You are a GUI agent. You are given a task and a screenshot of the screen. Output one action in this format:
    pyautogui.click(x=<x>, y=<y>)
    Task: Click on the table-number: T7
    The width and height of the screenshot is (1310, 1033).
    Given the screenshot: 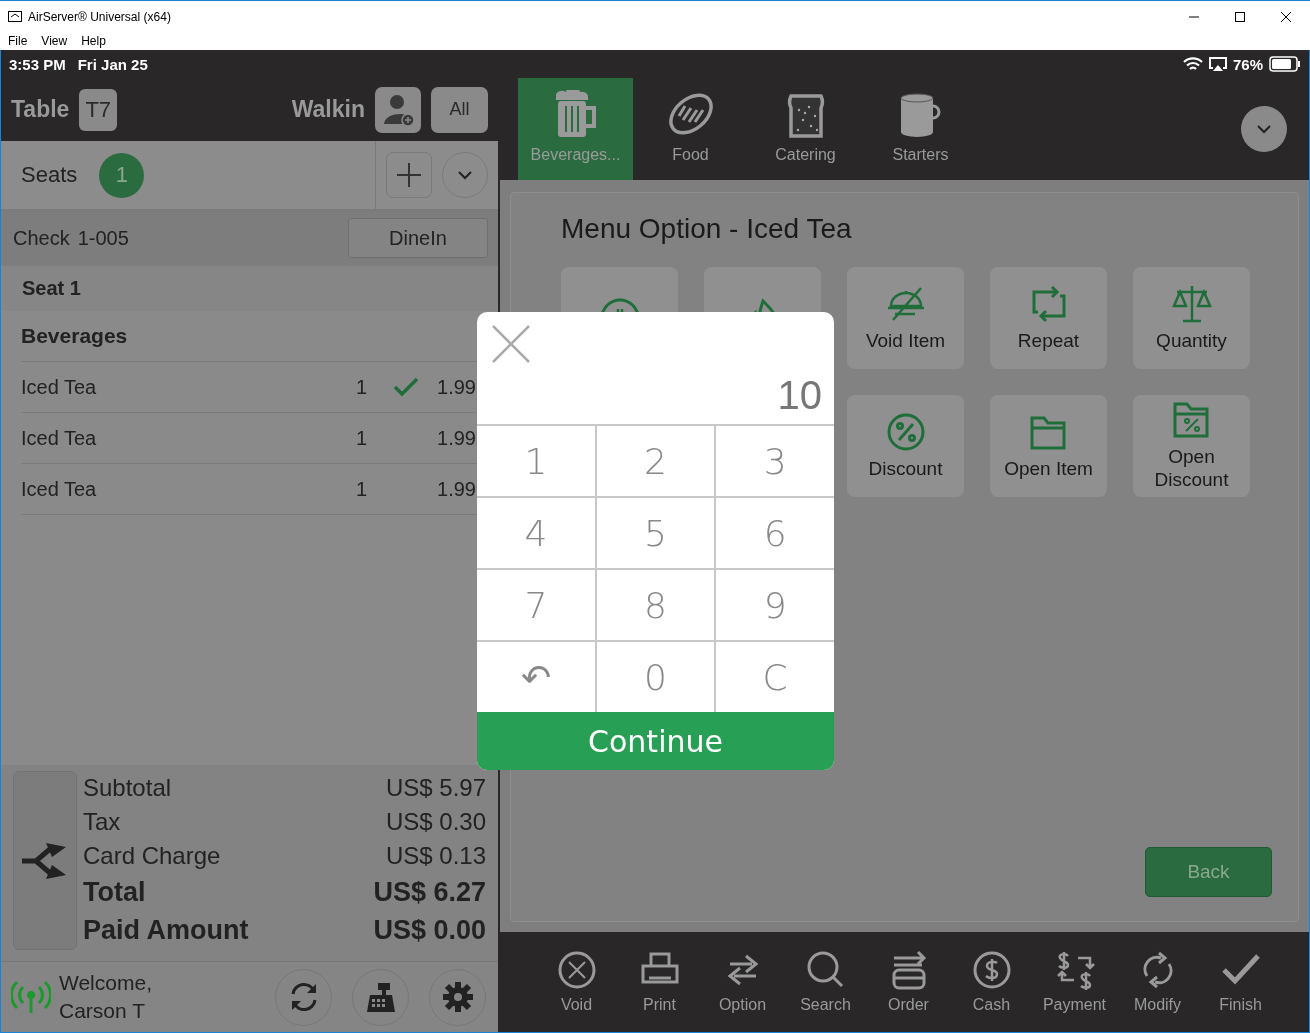 What is the action you would take?
    pyautogui.click(x=98, y=109)
    